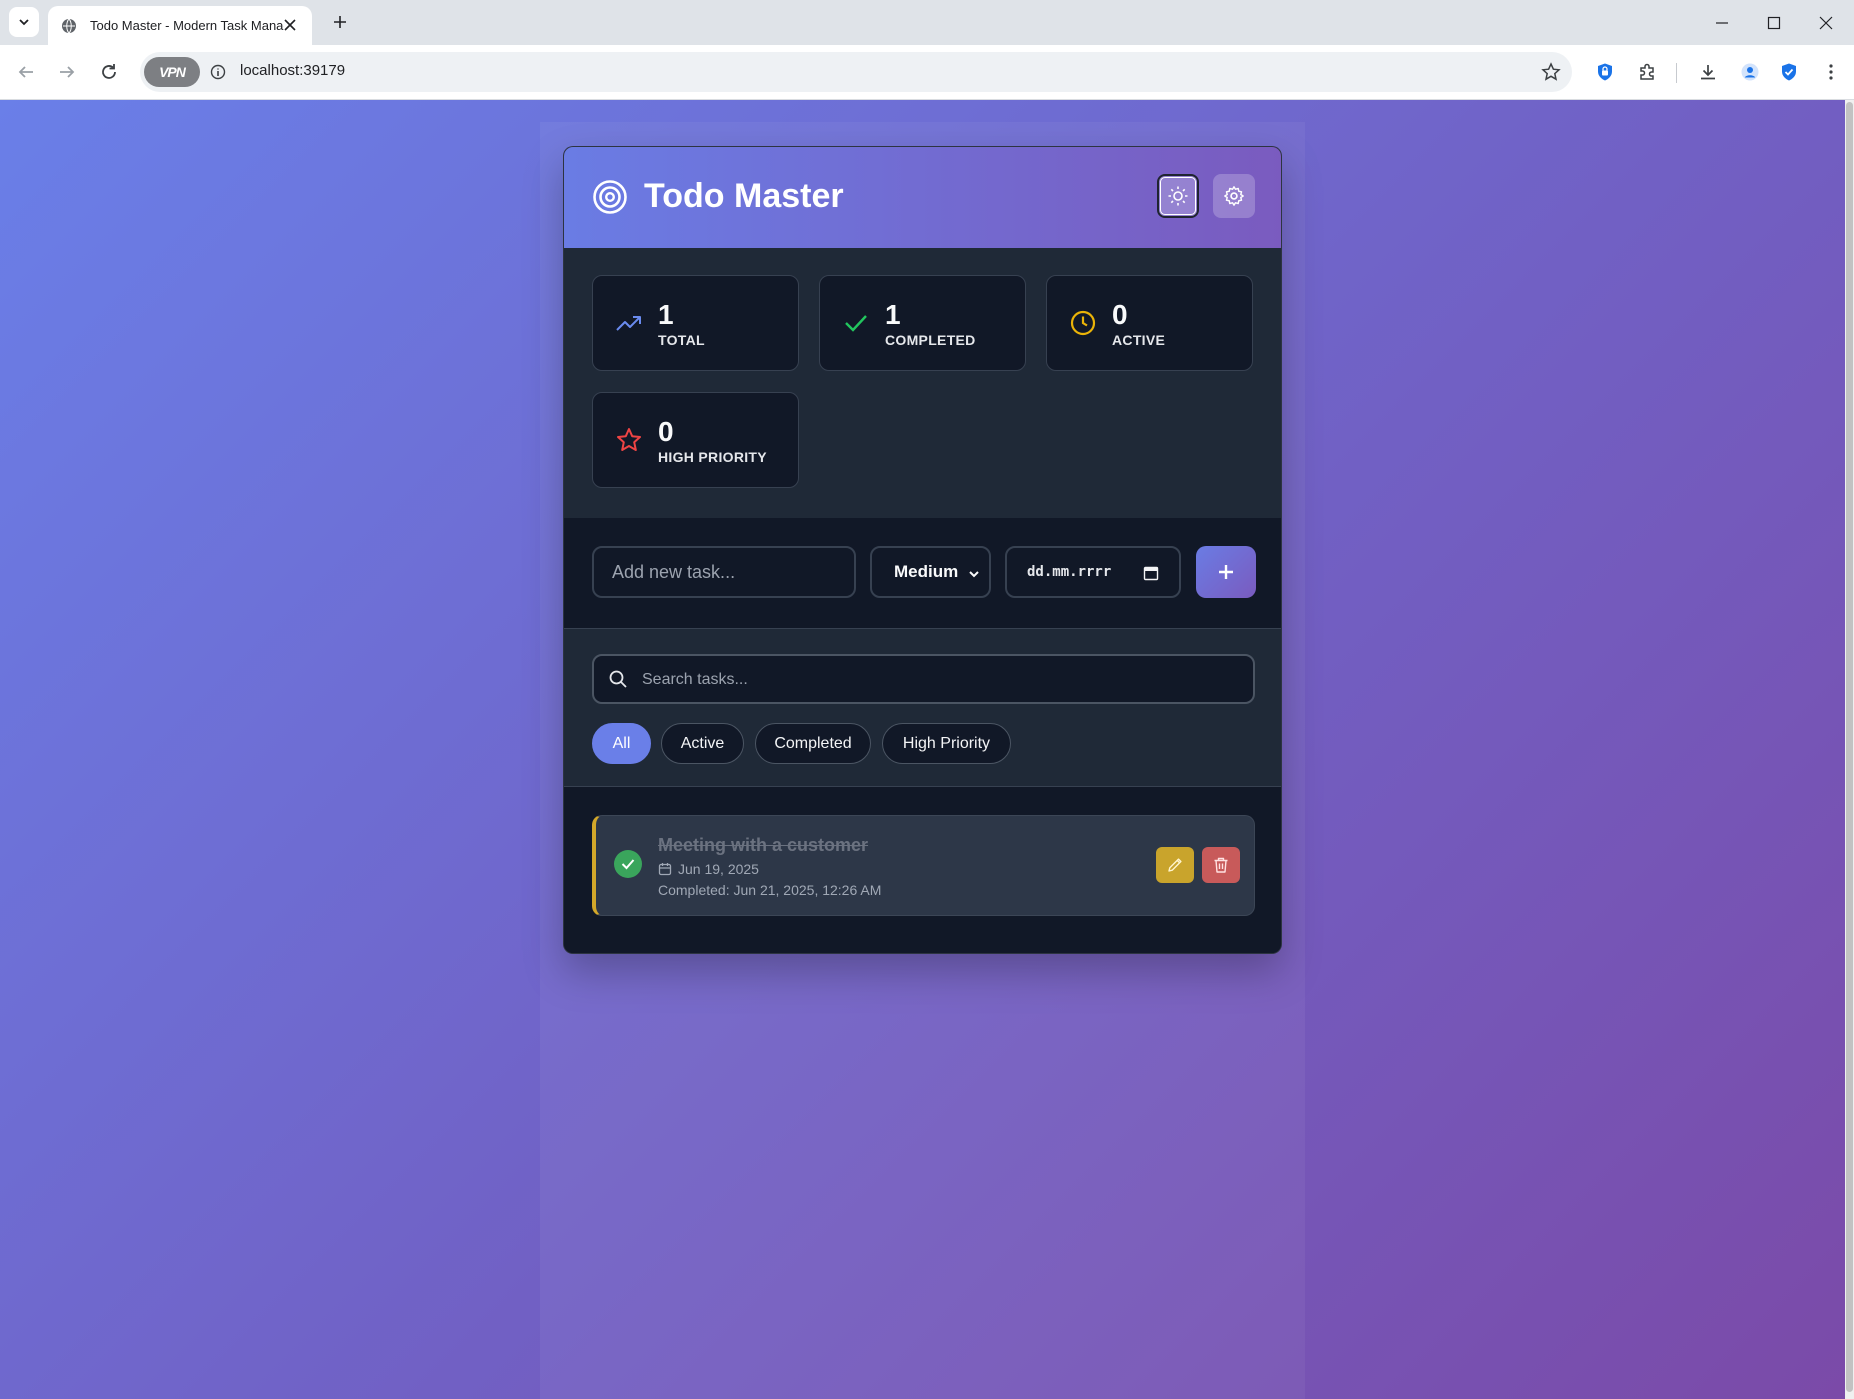 The width and height of the screenshot is (1854, 1399). I want to click on reload-button, so click(109, 72).